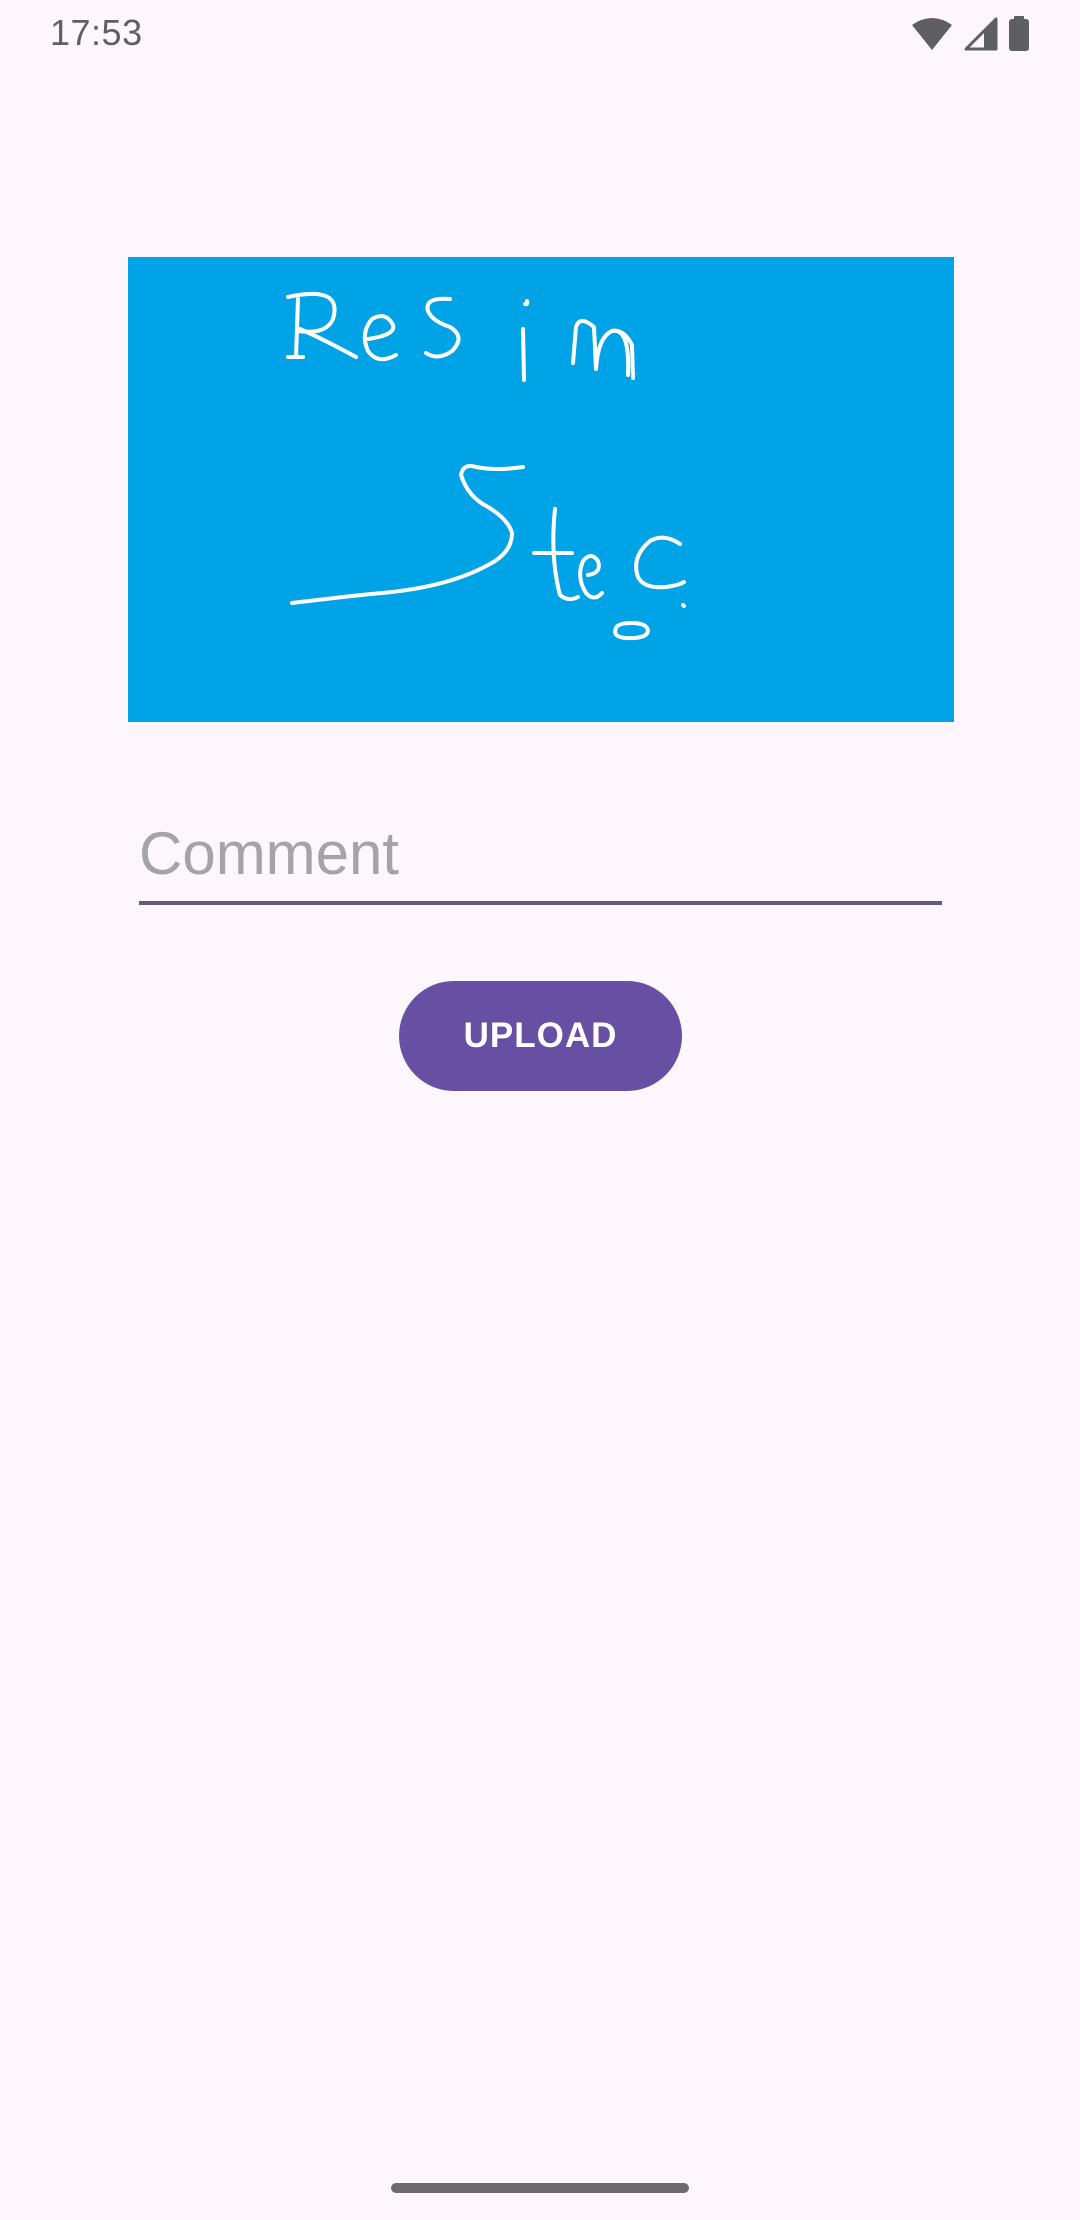 Image resolution: width=1080 pixels, height=2220 pixels. I want to click on status-time: 17:53, so click(96, 32).